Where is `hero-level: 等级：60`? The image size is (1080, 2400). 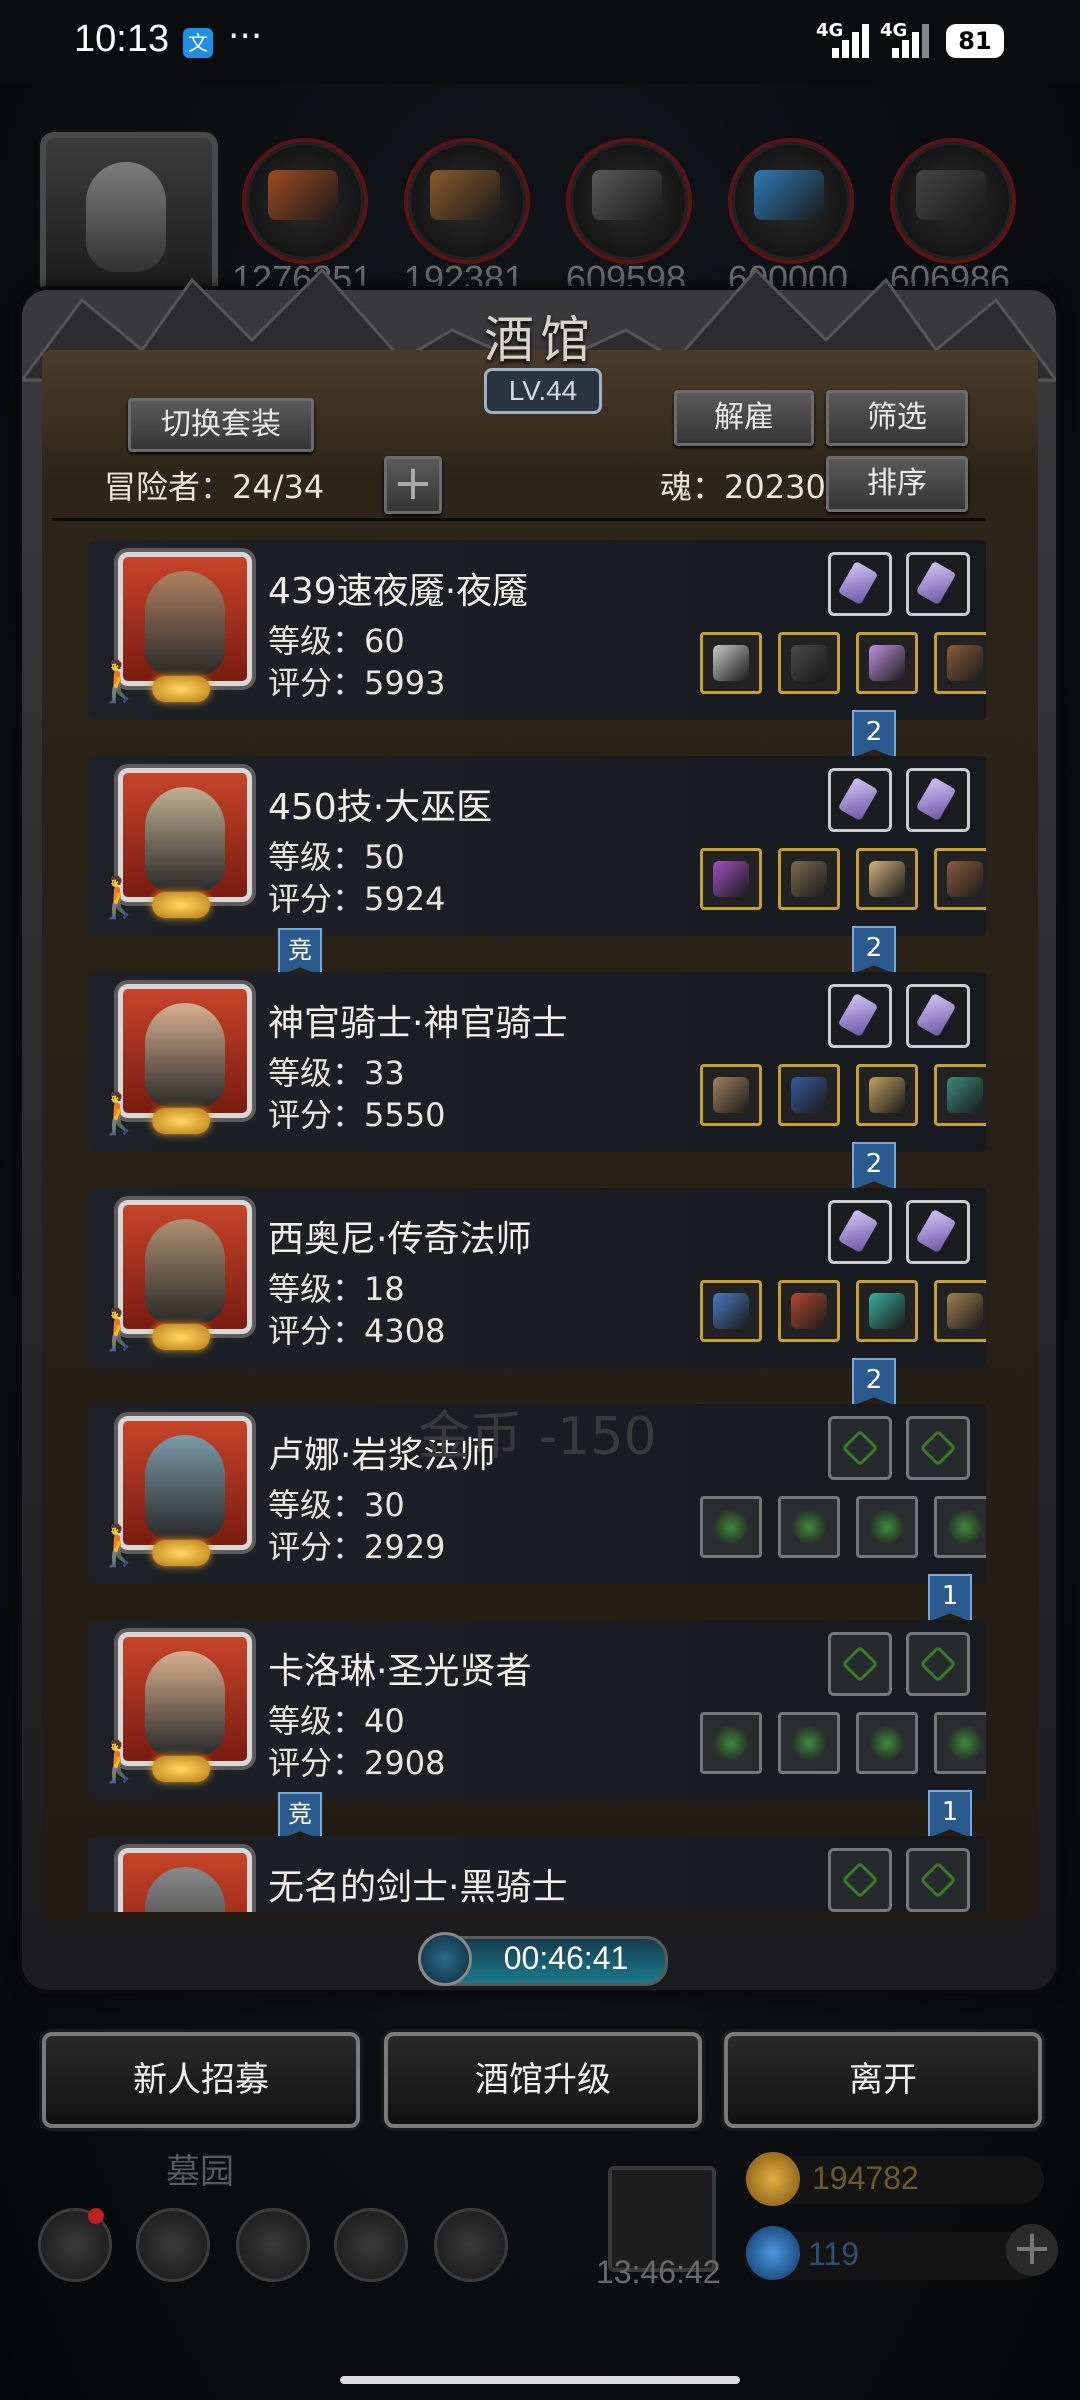
hero-level: 等级：60 is located at coordinates (336, 641).